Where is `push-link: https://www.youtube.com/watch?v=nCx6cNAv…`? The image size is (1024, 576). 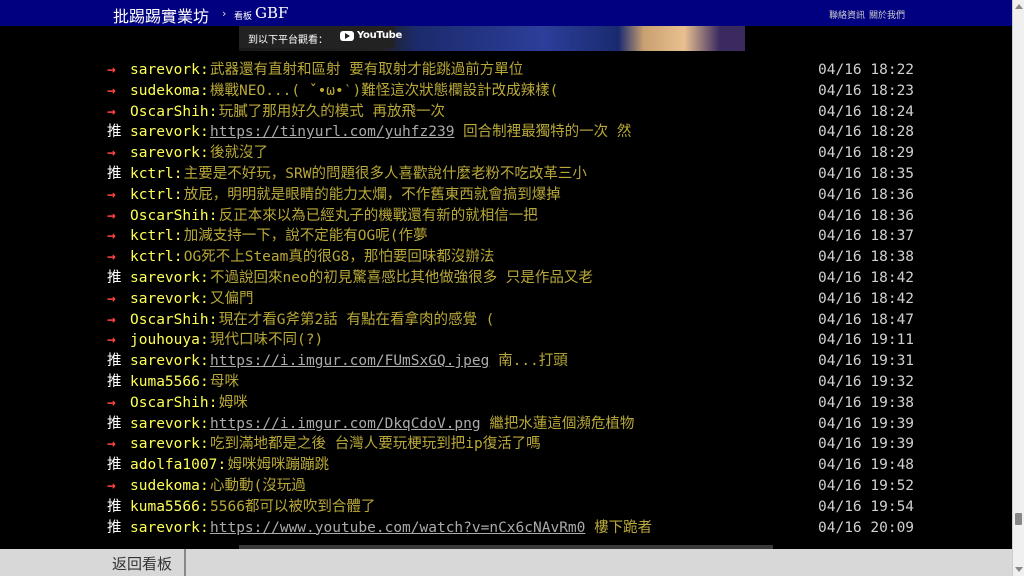
push-link: https://www.youtube.com/watch?v=nCx6cNAv… is located at coordinates (397, 528).